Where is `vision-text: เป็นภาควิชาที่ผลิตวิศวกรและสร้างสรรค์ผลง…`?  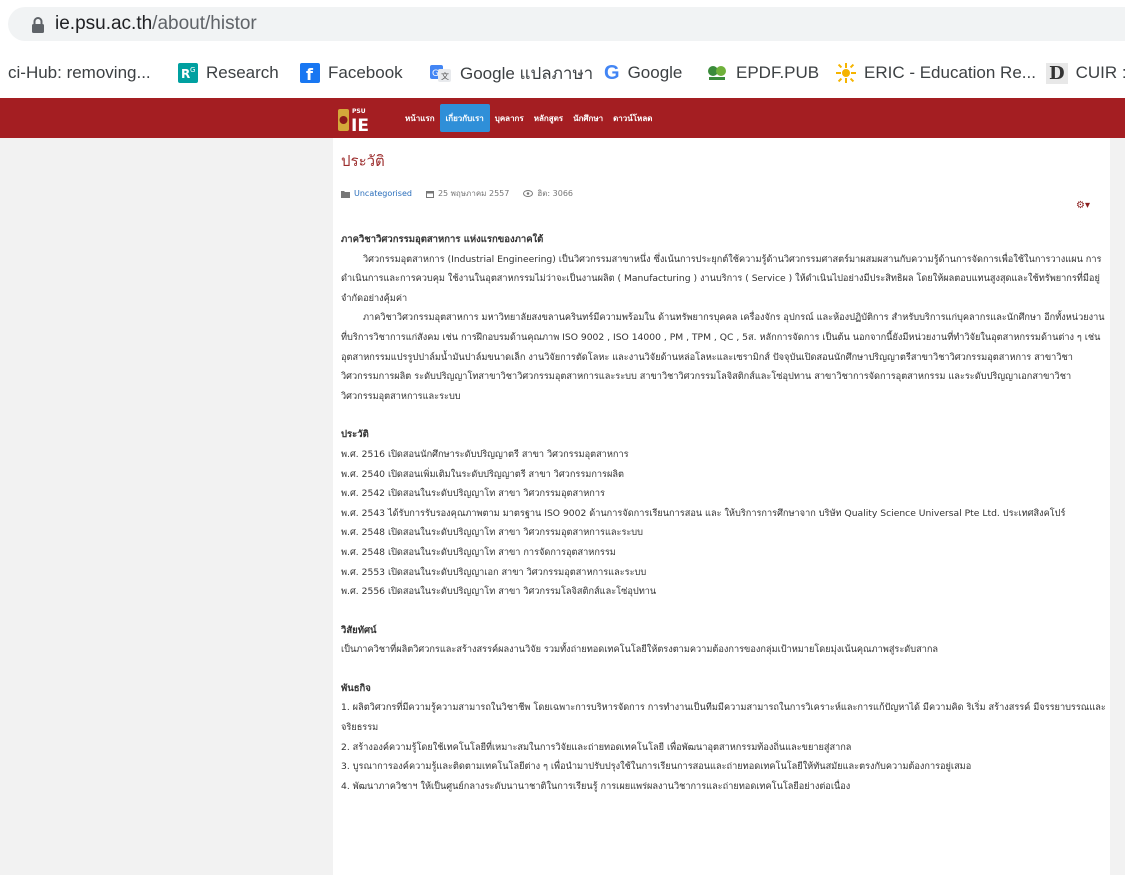 vision-text: เป็นภาควิชาที่ผลิตวิศวกรและสร้างสรรค์ผลง… is located at coordinates (640, 650).